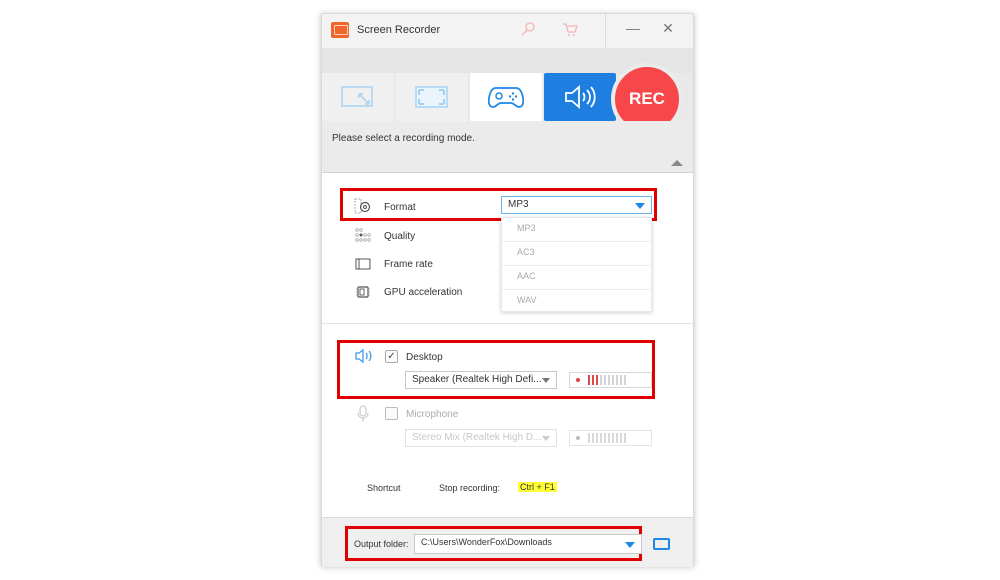 This screenshot has width=1000, height=580. What do you see at coordinates (384, 488) in the screenshot?
I see `shortcut-label: Shortcut` at bounding box center [384, 488].